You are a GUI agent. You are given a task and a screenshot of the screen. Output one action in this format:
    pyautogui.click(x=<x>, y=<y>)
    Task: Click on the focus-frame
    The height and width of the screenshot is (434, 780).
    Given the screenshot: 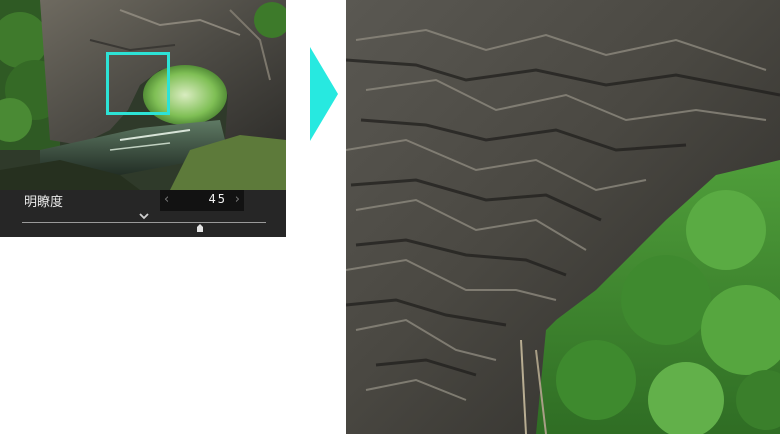 What is the action you would take?
    pyautogui.click(x=138, y=83)
    